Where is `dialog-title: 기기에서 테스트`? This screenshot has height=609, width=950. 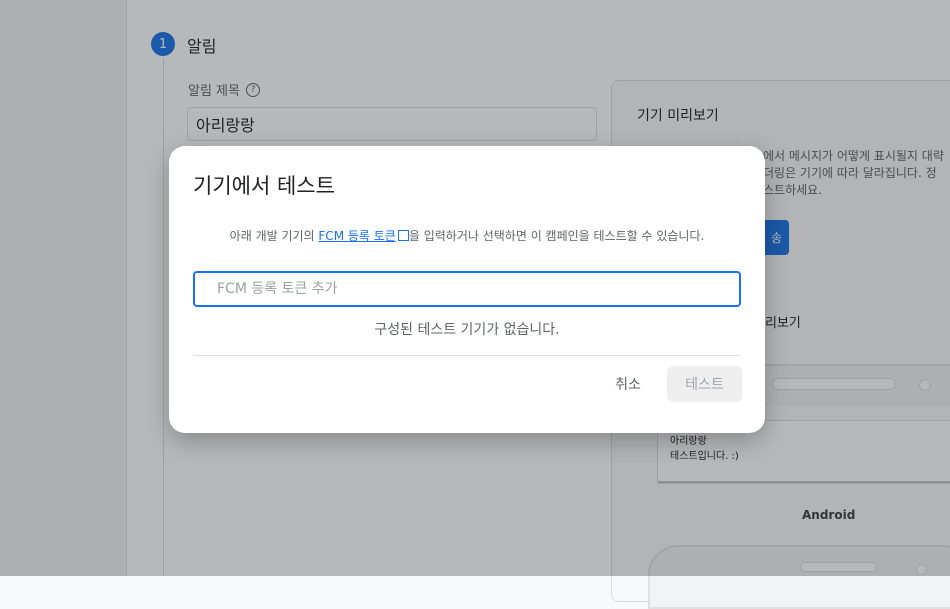 dialog-title: 기기에서 테스트 is located at coordinates (264, 186).